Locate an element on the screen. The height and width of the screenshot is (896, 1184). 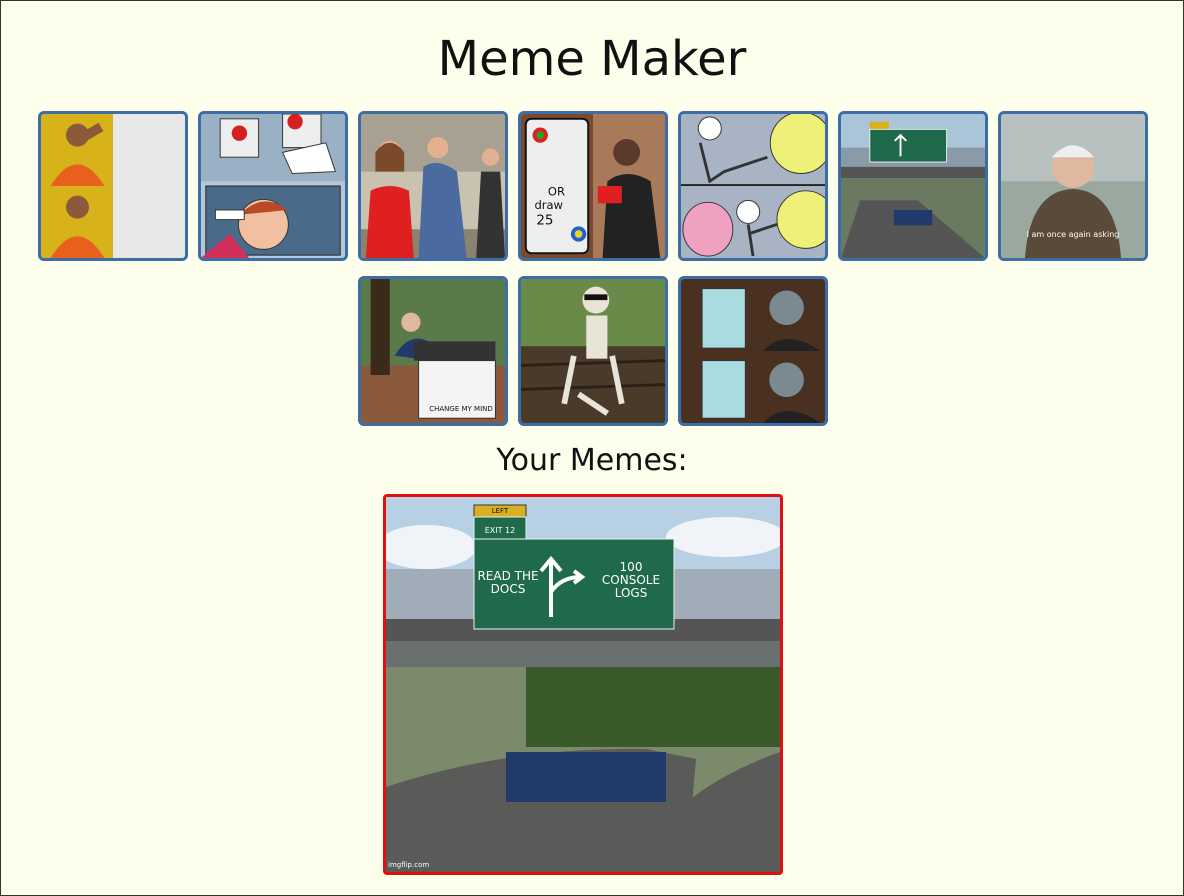
generated-meme-image: imgflip.com is located at coordinates (583, 684).